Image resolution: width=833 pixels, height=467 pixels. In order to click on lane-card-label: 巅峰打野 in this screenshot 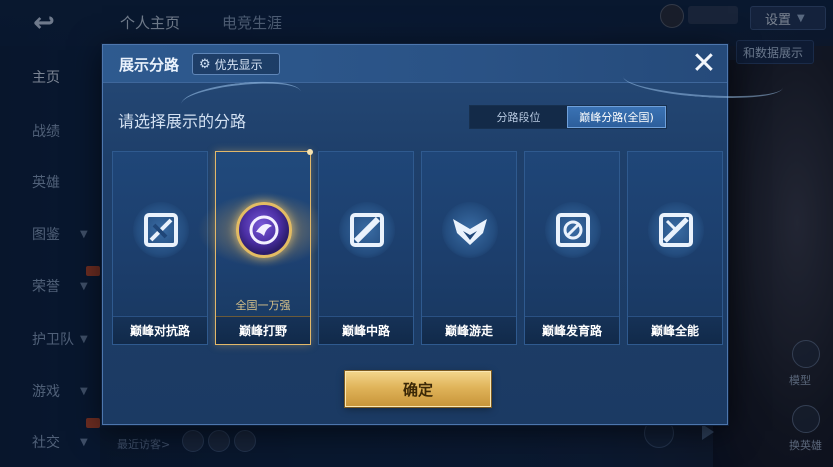, I will do `click(263, 330)`.